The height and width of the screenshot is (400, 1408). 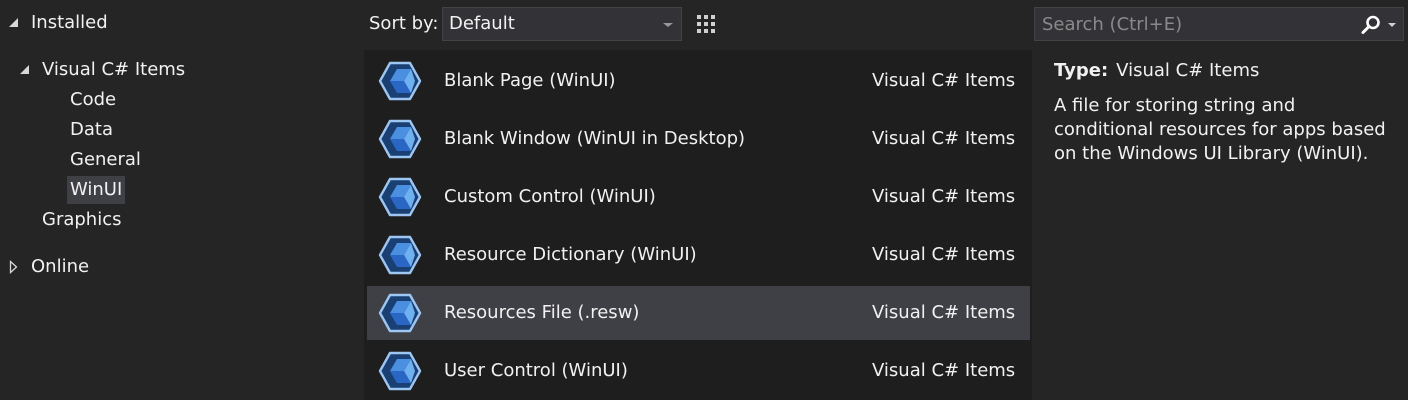 I want to click on tree-node-label: Code, so click(x=93, y=99).